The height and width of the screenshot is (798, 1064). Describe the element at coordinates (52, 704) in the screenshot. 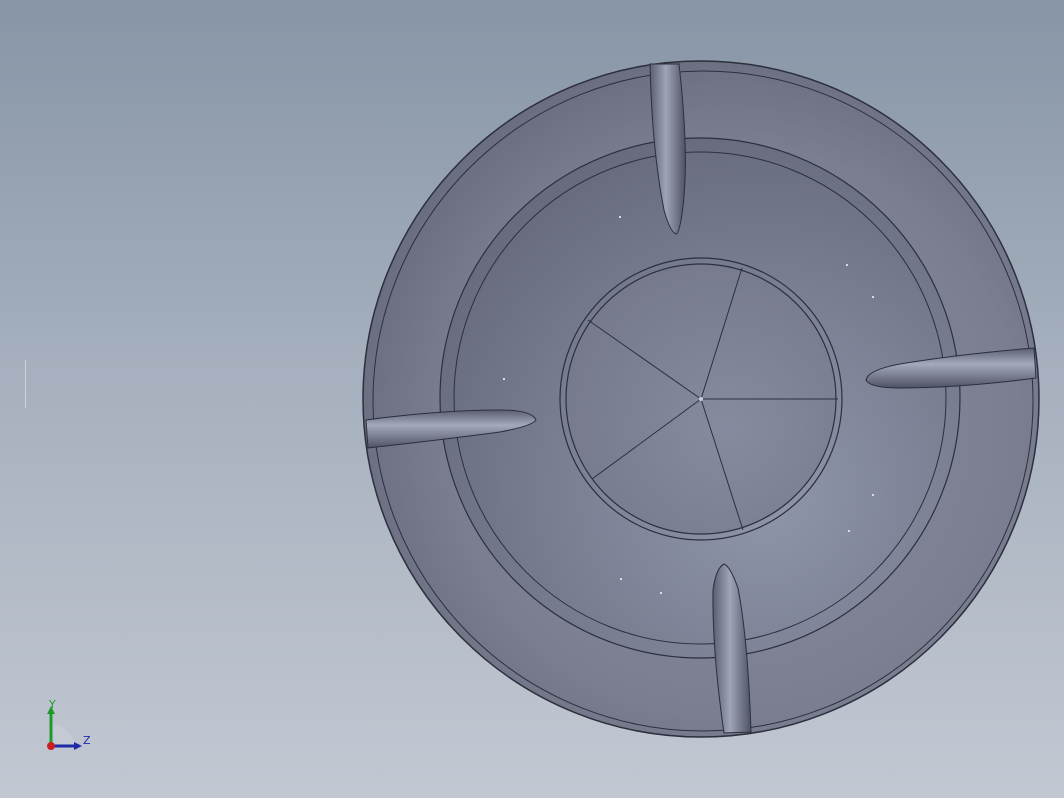

I see `triad-y-label: Y` at that location.